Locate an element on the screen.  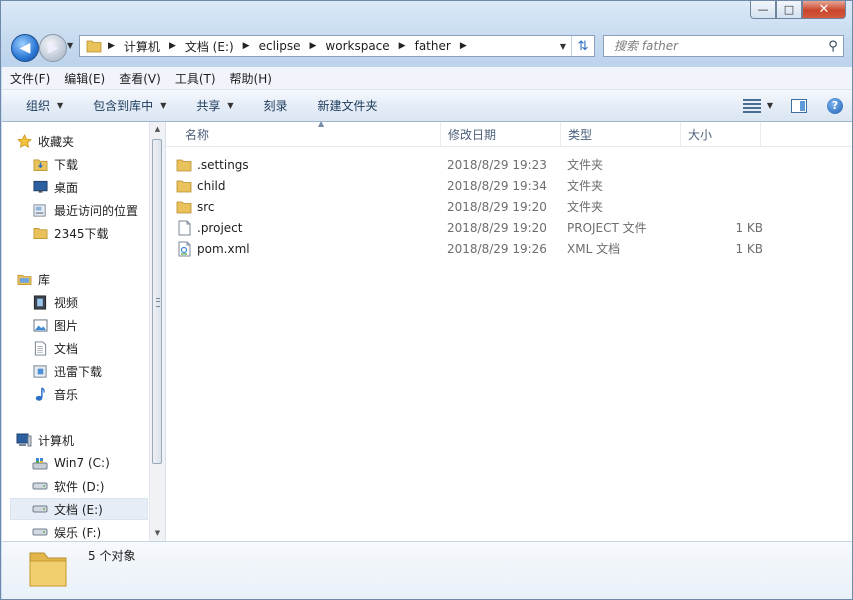
nav-item-drive-c: Win7 (C:) is located at coordinates (98, 463).